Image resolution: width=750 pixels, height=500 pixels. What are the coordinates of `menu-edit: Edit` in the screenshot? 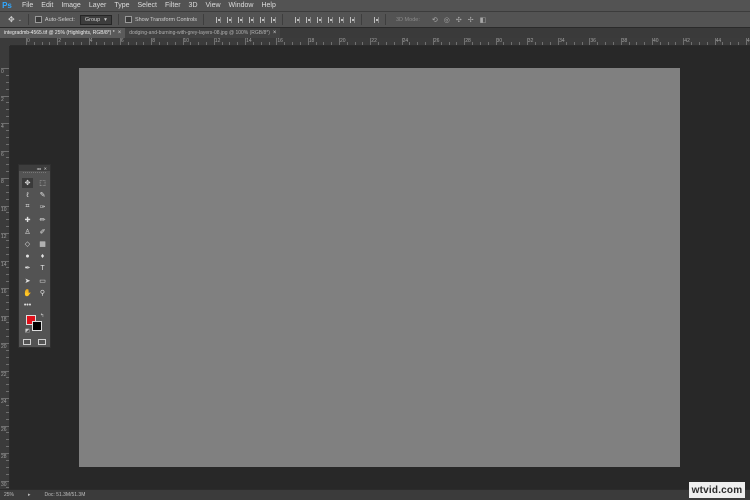 It's located at (47, 5).